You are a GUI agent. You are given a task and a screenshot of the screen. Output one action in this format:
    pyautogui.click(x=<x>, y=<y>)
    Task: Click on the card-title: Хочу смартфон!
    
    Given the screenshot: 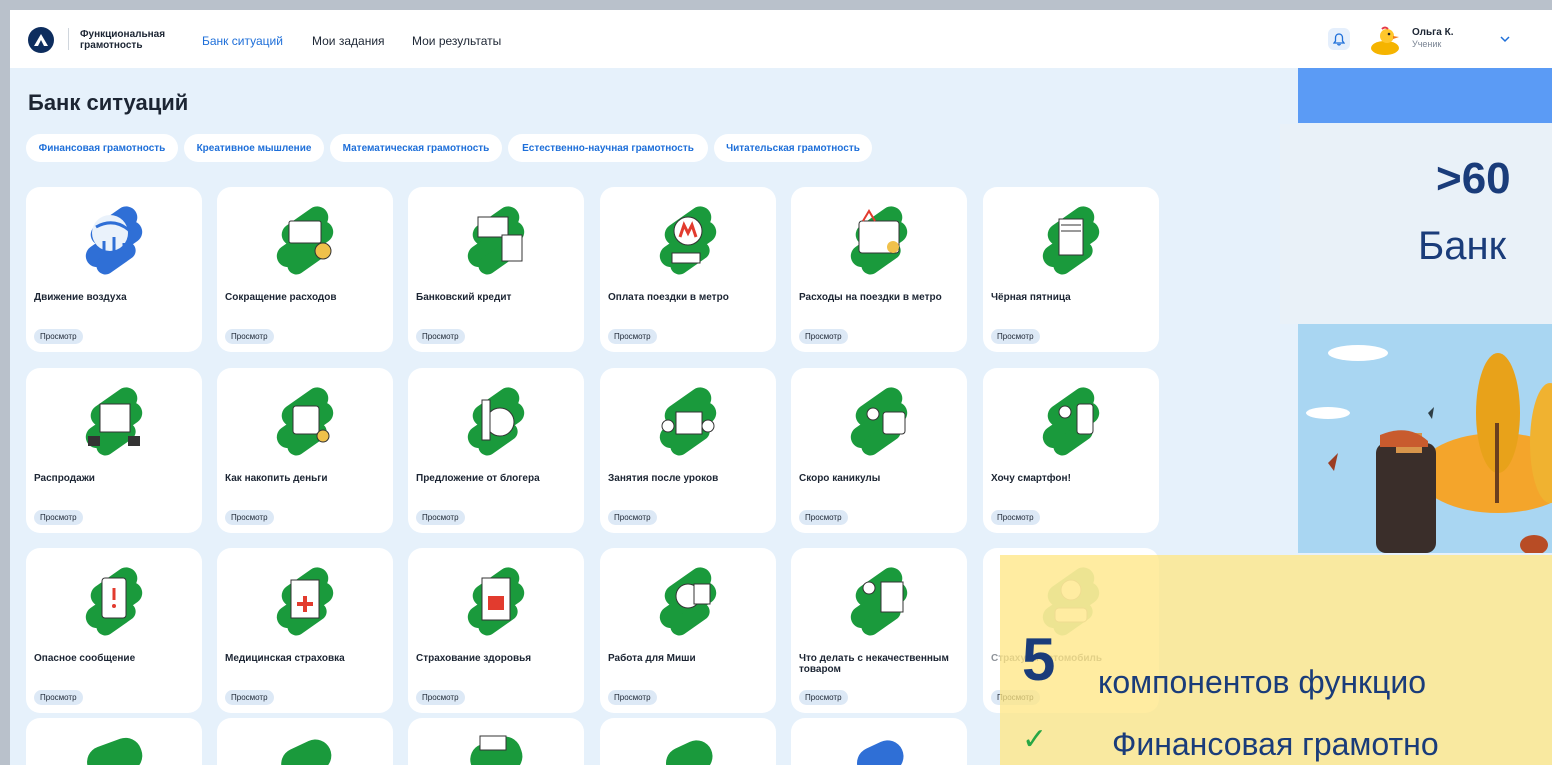 What is the action you would take?
    pyautogui.click(x=1031, y=478)
    